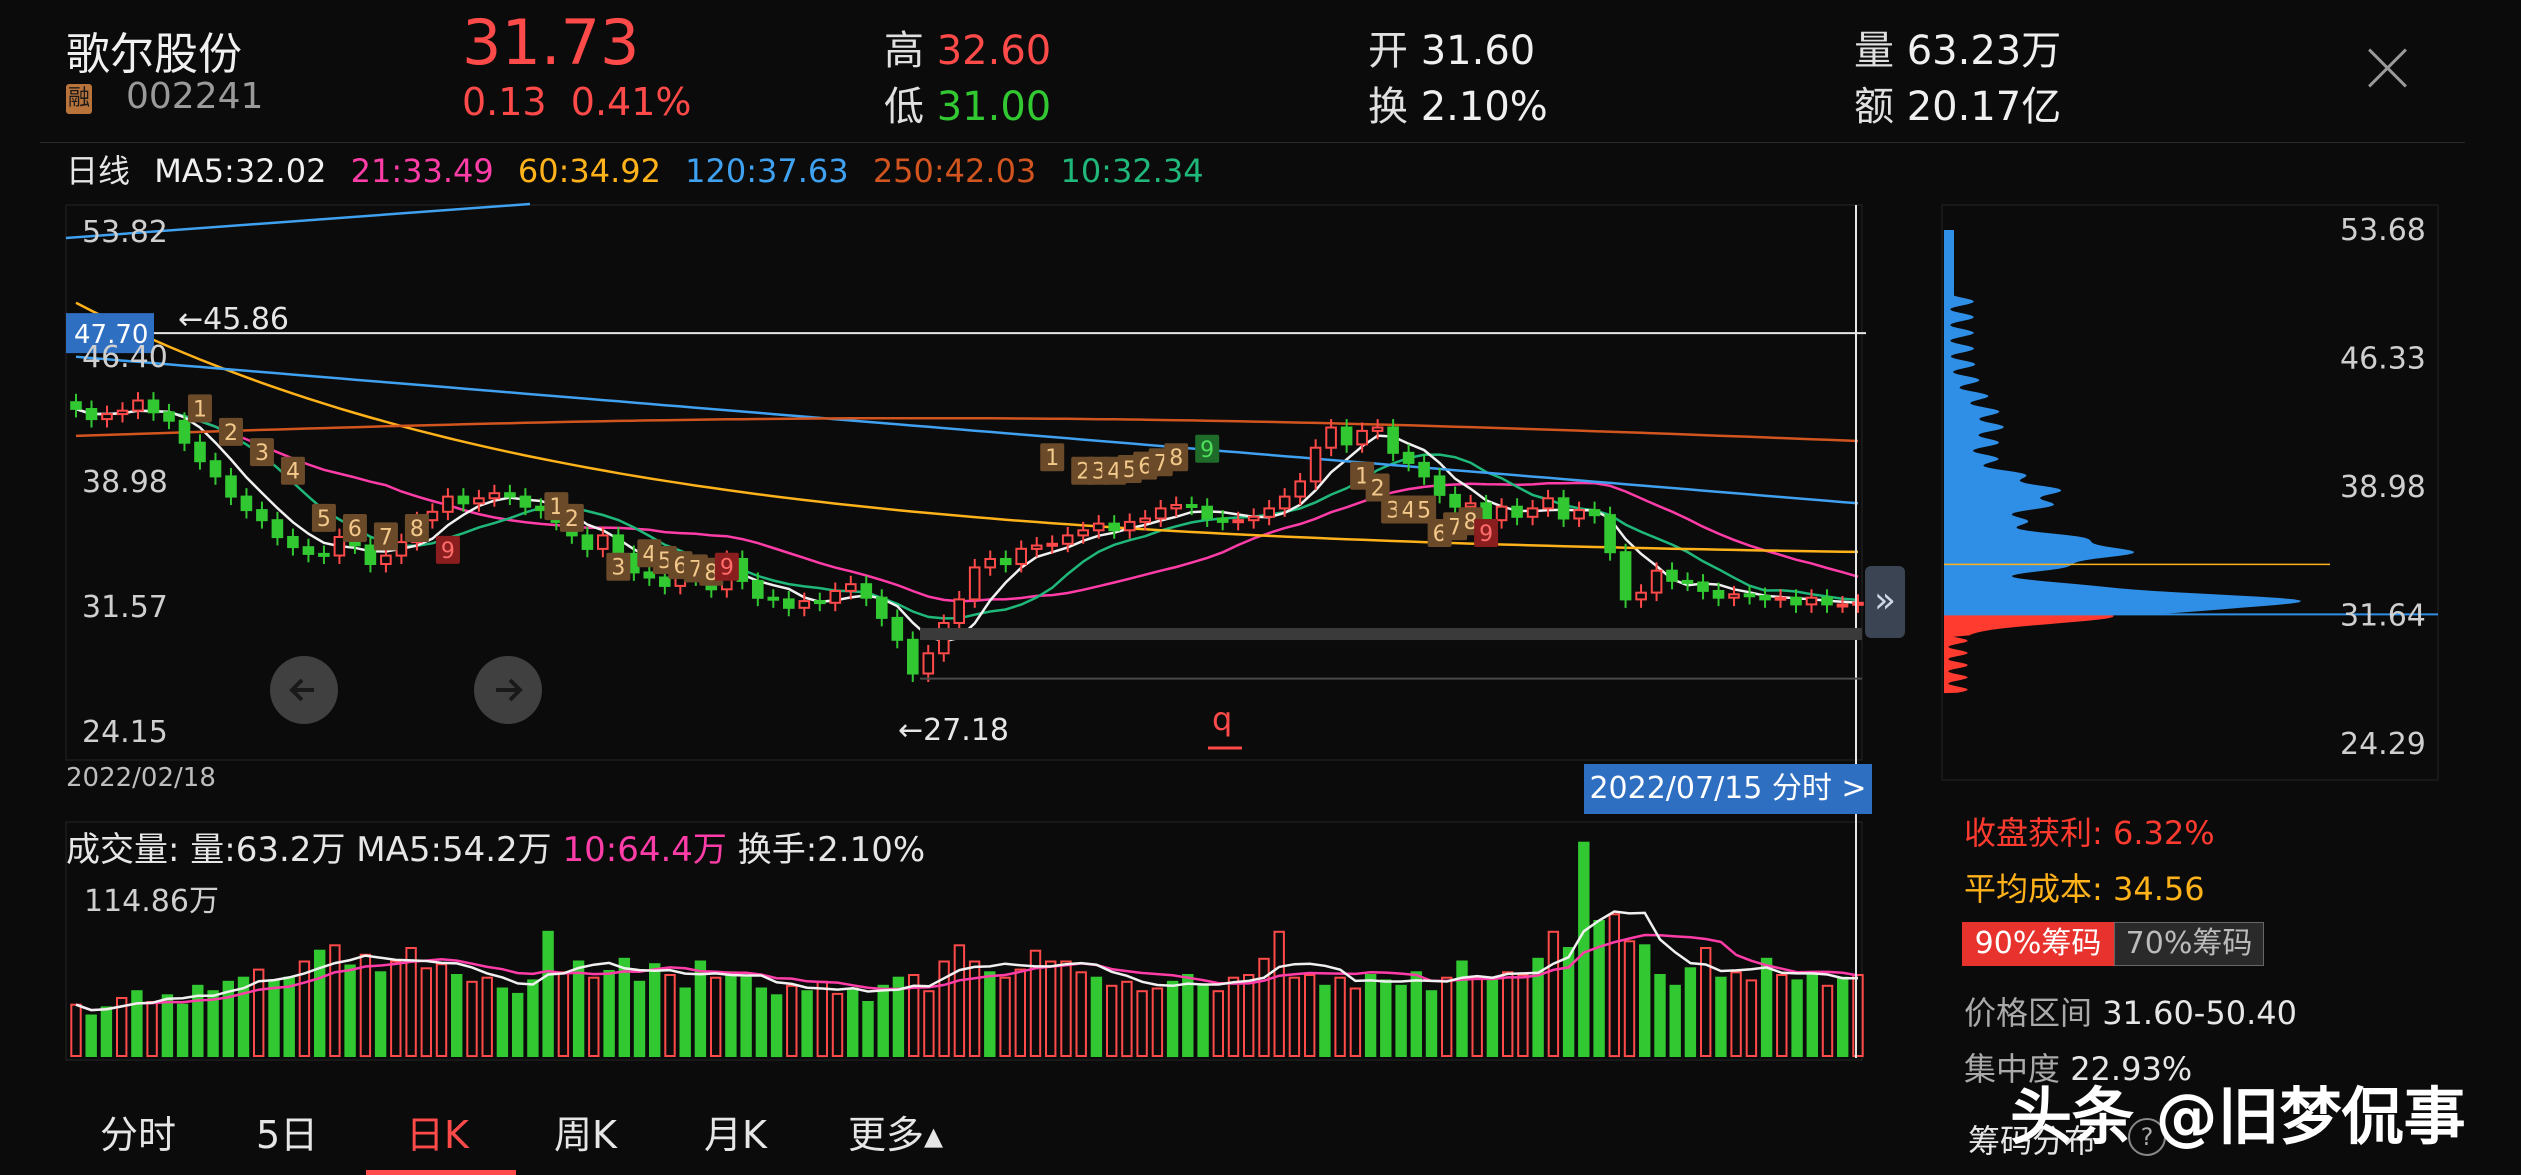 The image size is (2521, 1175). What do you see at coordinates (1728, 789) in the screenshot?
I see `intraday-date-button: 2022/07/15 分时 >` at bounding box center [1728, 789].